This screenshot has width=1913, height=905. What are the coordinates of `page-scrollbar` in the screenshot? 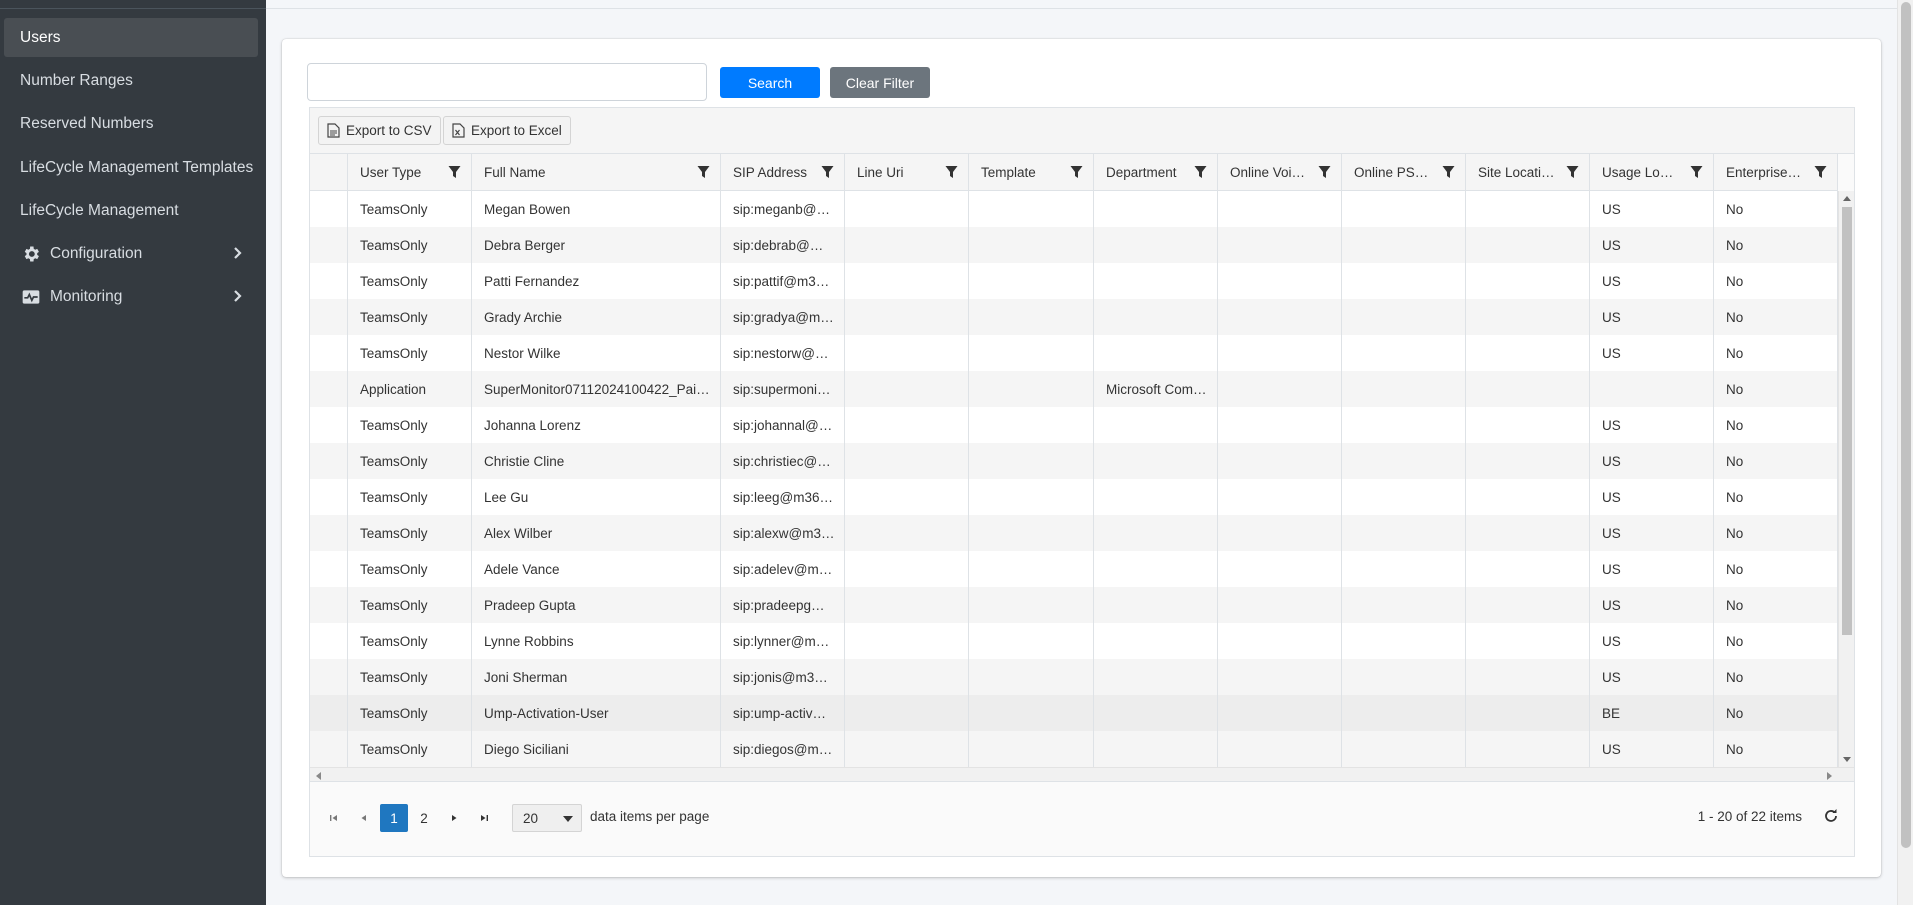 It's located at (1905, 452).